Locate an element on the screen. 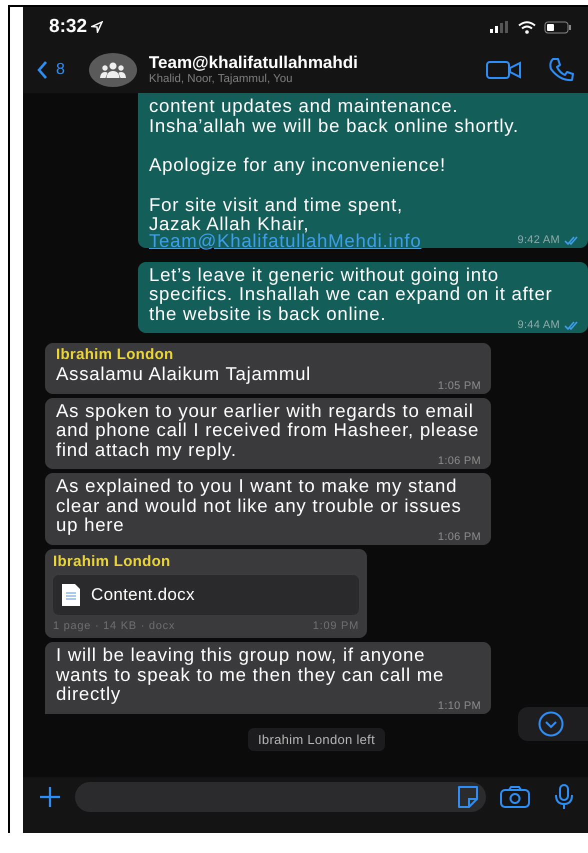  phone-call-icon is located at coordinates (561, 70).